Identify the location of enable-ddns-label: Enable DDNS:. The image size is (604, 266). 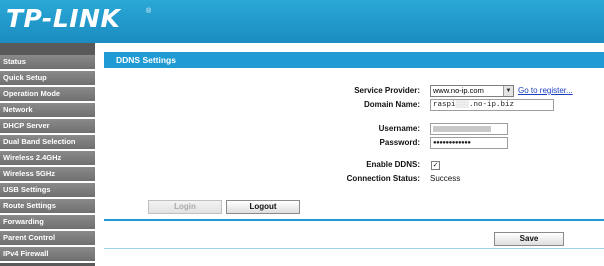
(393, 164).